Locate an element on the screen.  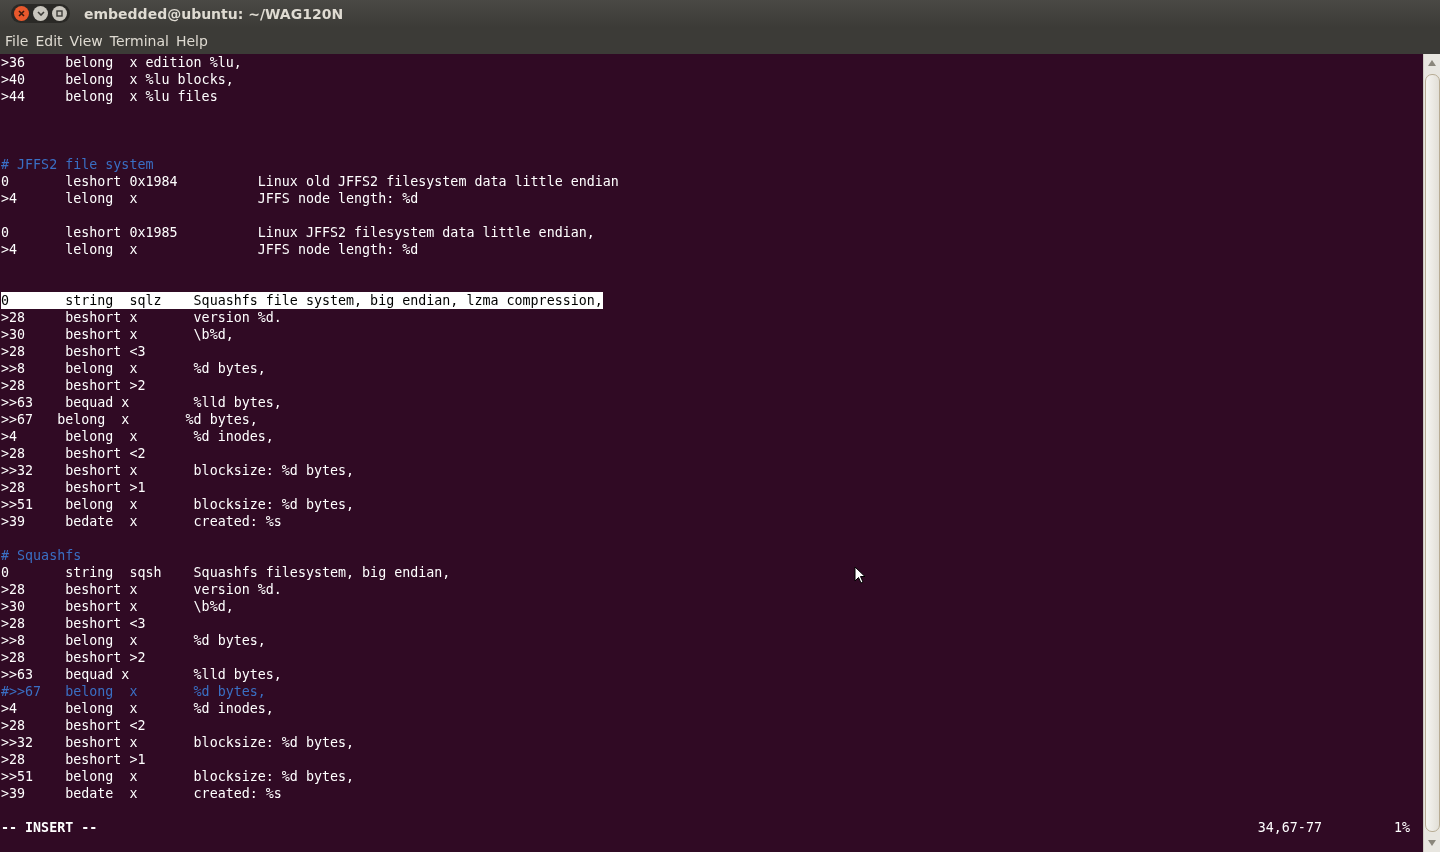
code-line: >36 belong x edition %lu, is located at coordinates (121, 62).